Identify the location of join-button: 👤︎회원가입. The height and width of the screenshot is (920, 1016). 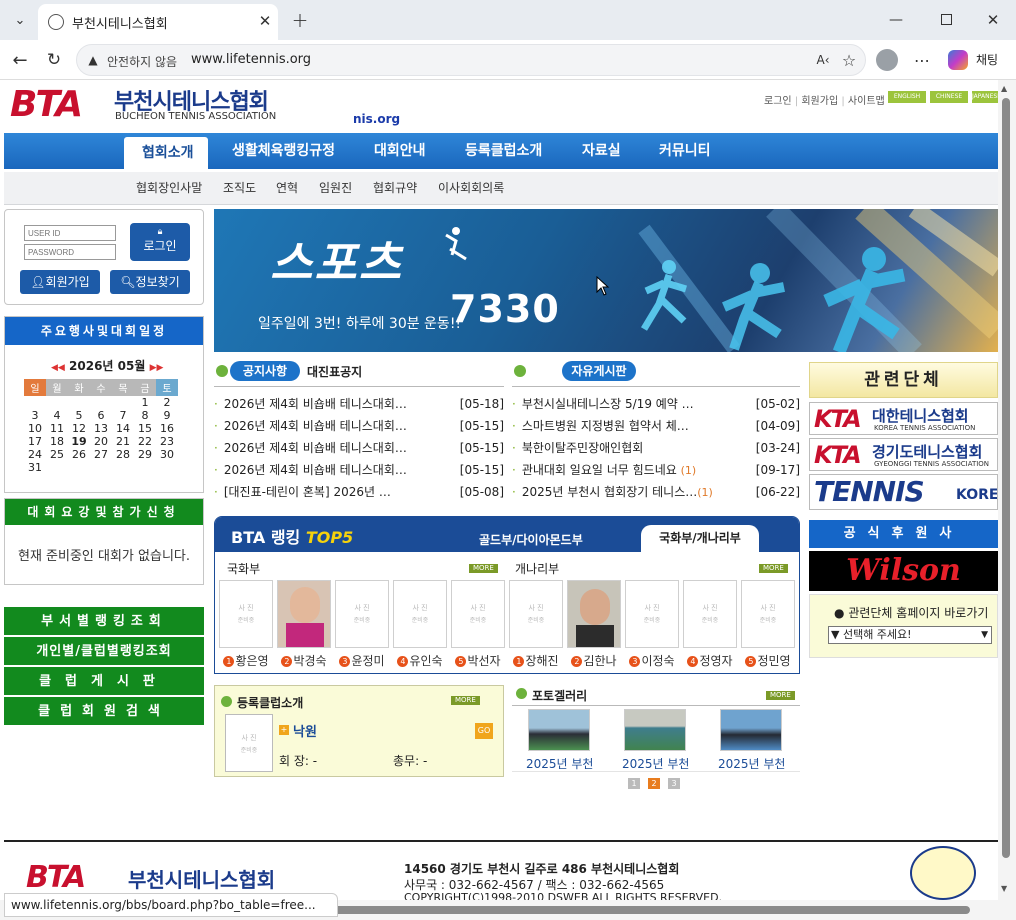
(60, 282).